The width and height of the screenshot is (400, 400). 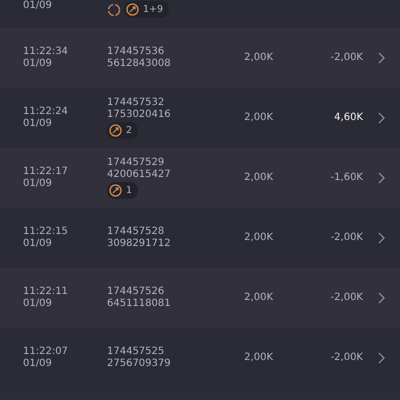 I want to click on id-text: 6451118081, so click(x=139, y=304).